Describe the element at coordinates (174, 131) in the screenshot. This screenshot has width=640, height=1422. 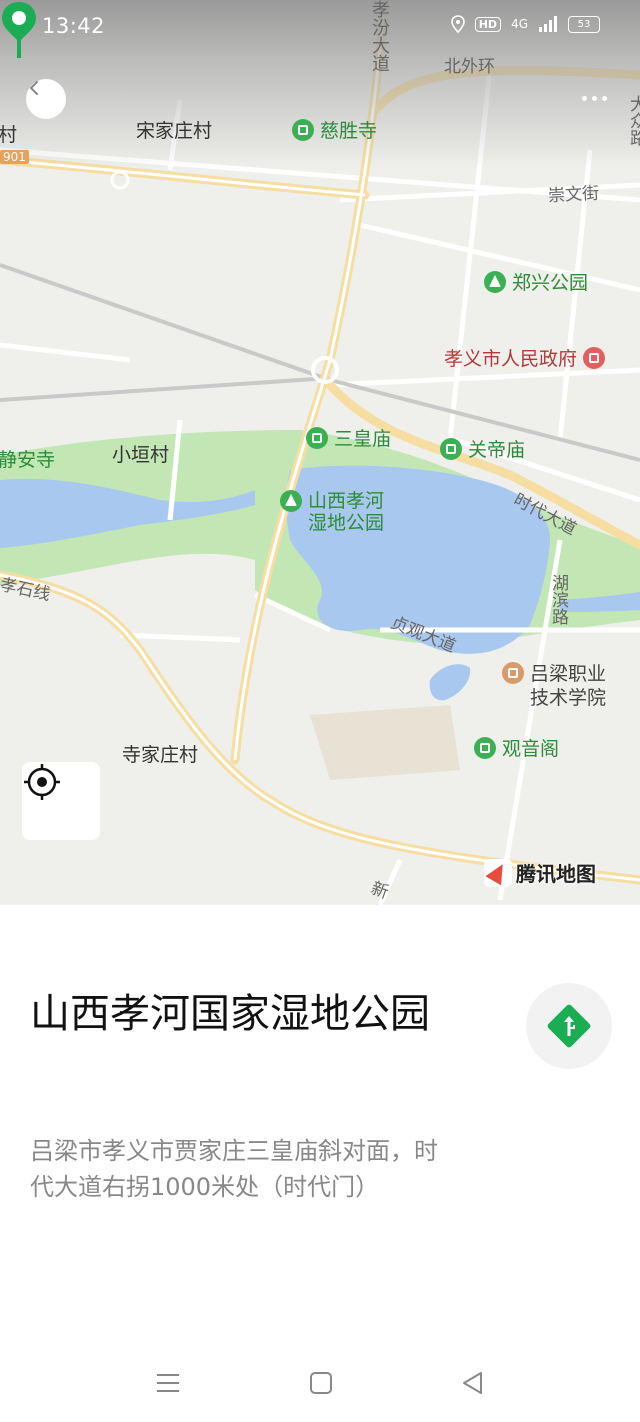
I see `place-label-songjiazhuang: 宋家庄村` at that location.